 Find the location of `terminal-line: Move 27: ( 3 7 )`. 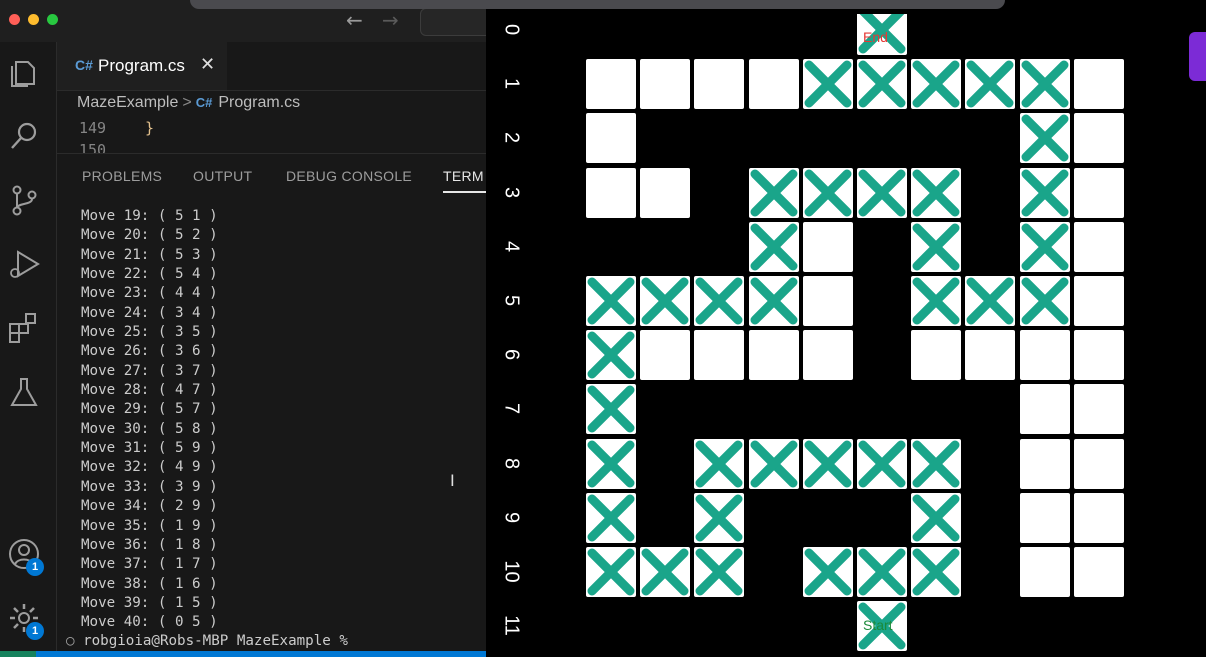

terminal-line: Move 27: ( 3 7 ) is located at coordinates (149, 370).